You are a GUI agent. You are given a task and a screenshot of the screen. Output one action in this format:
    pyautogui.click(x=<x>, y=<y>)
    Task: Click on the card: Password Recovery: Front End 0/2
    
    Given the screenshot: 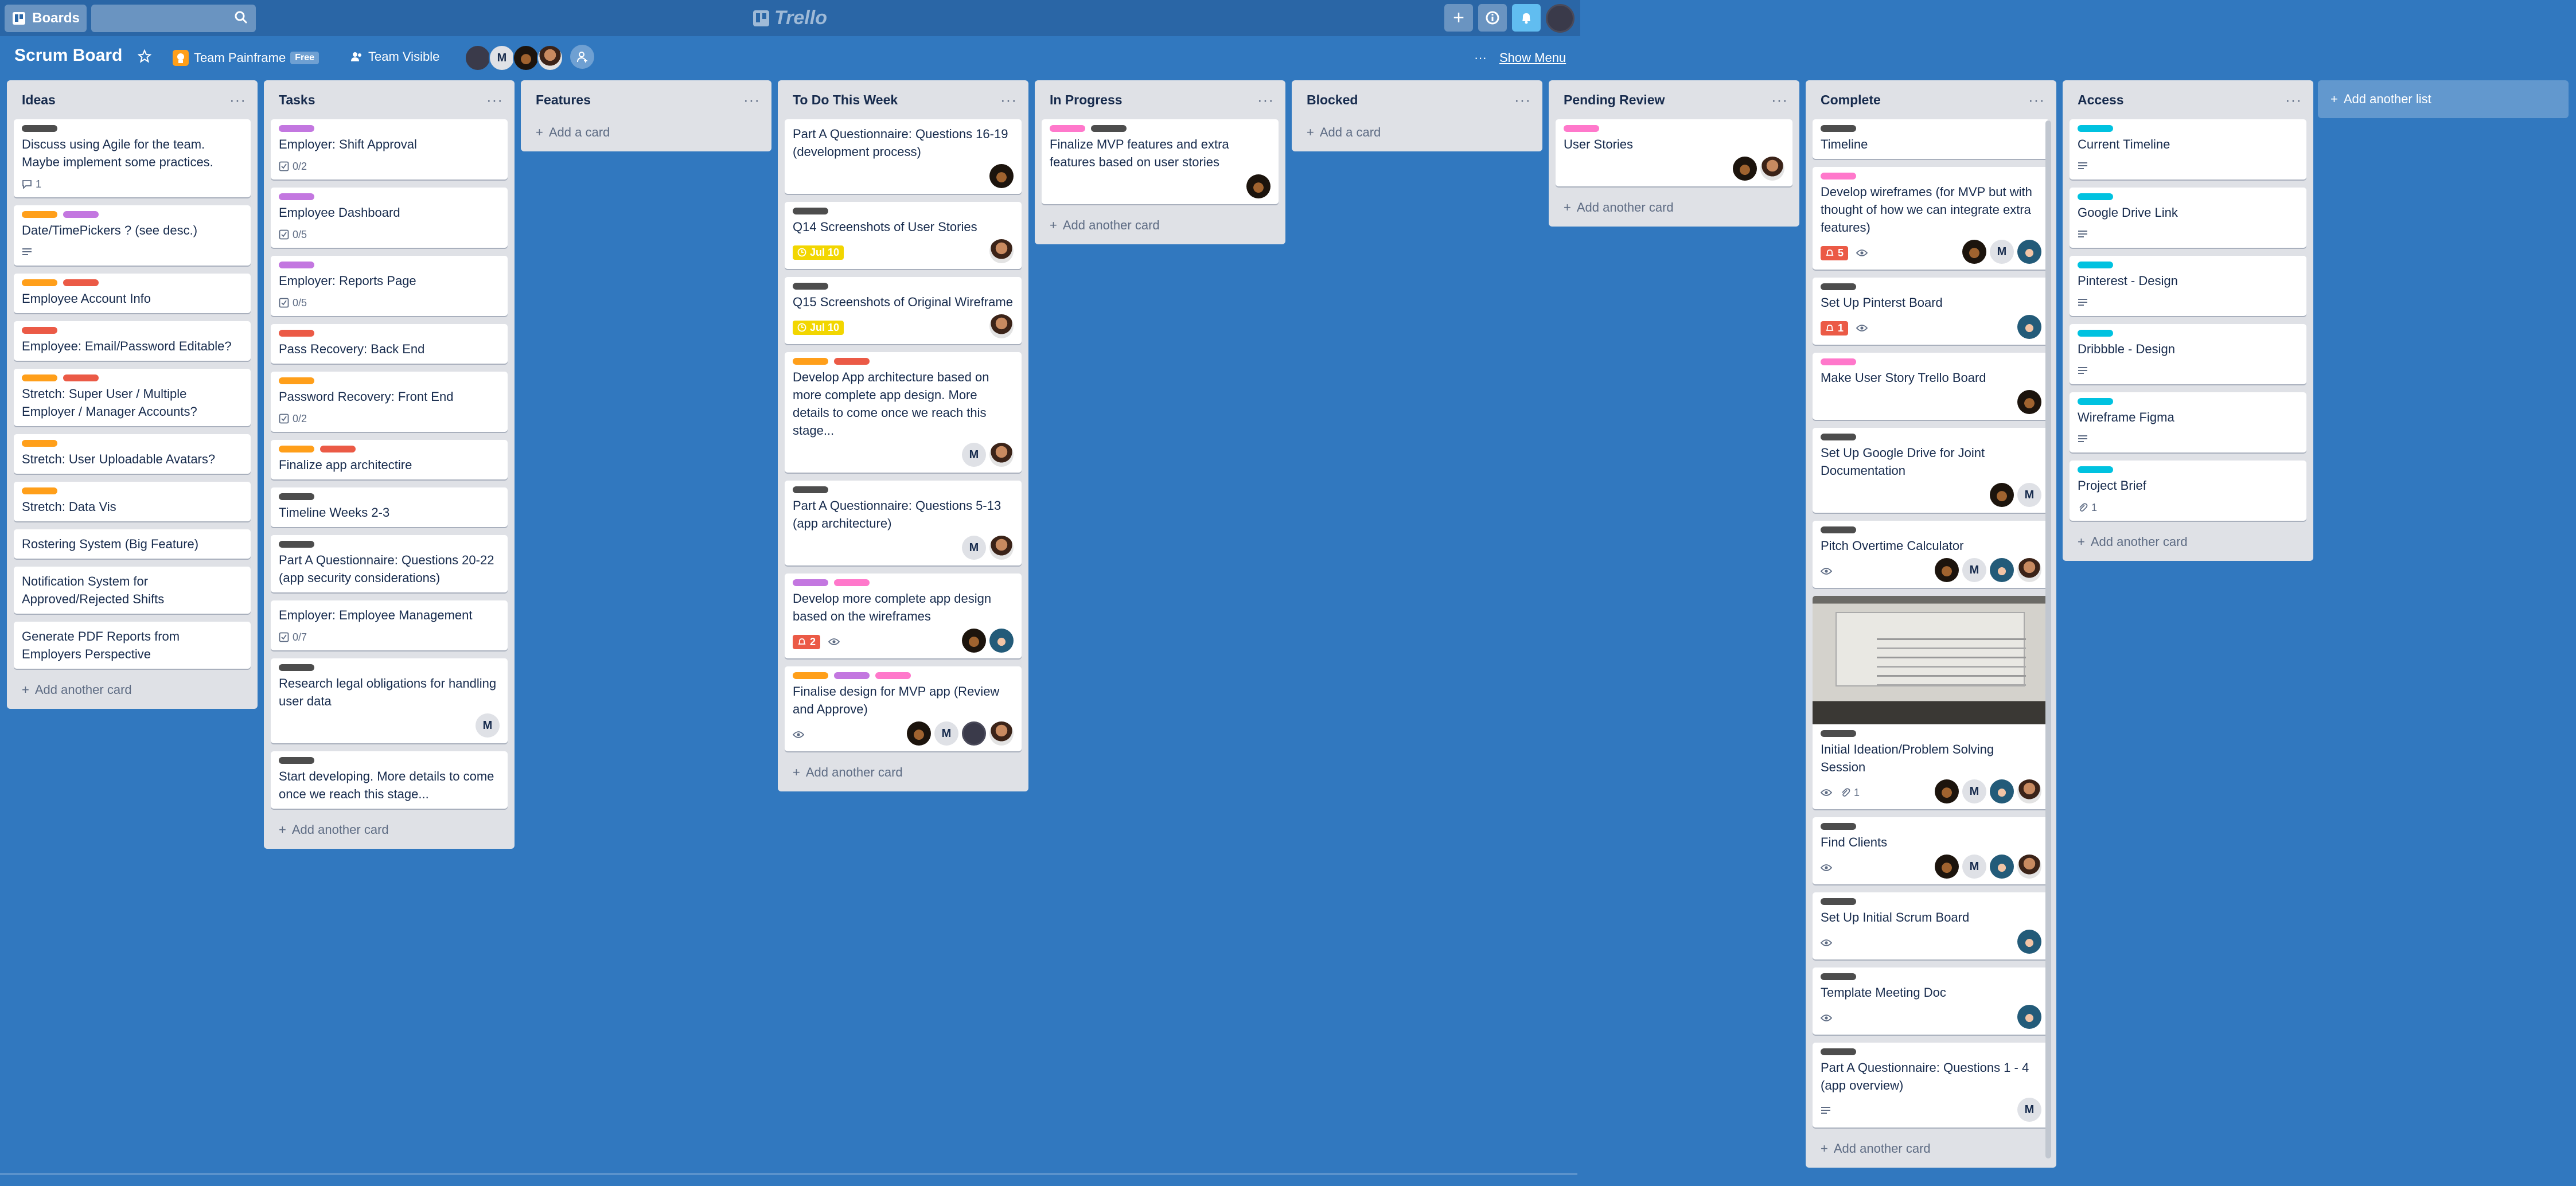 What is the action you would take?
    pyautogui.click(x=390, y=402)
    